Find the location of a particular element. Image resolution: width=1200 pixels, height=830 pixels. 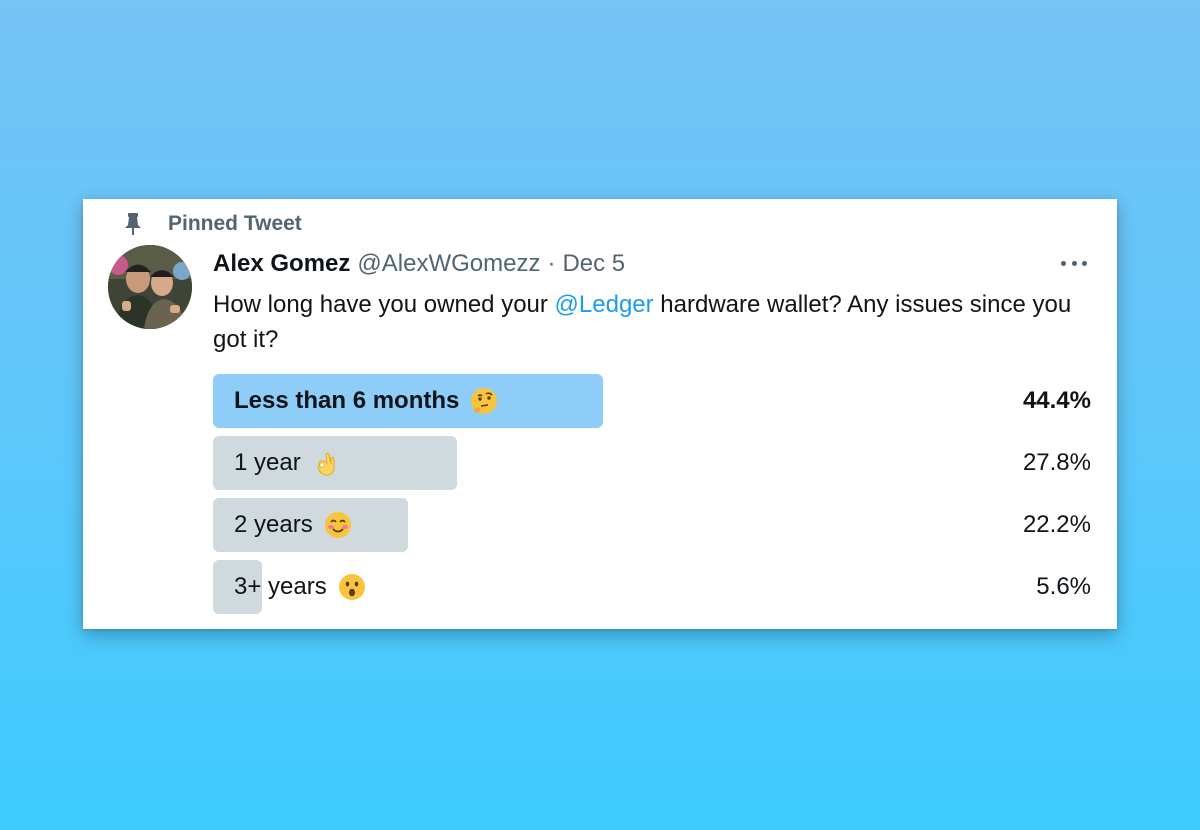

ok-hand-emoji-icon is located at coordinates (326, 464).